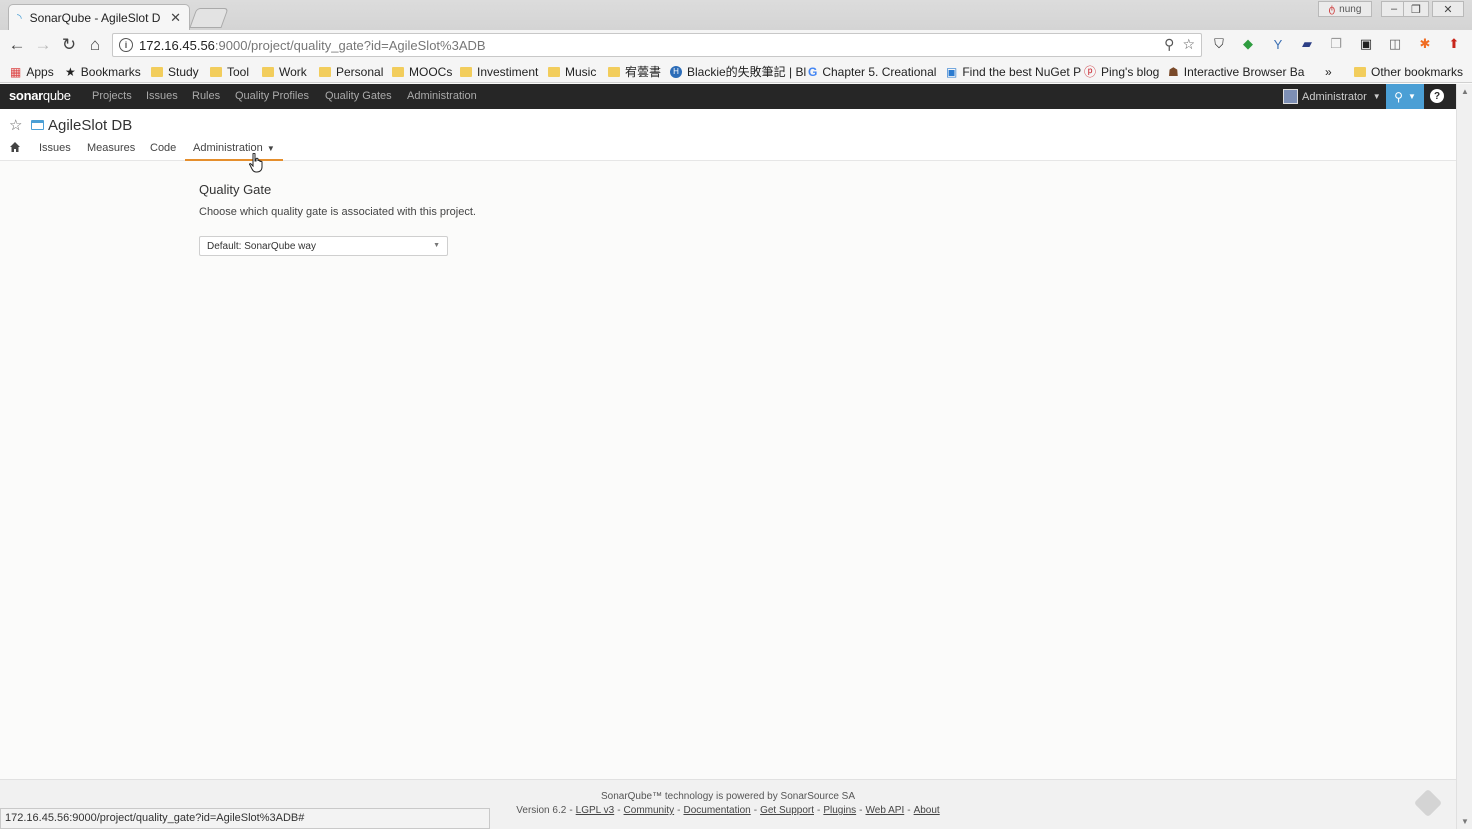  I want to click on nuget-icon: ▣, so click(952, 71).